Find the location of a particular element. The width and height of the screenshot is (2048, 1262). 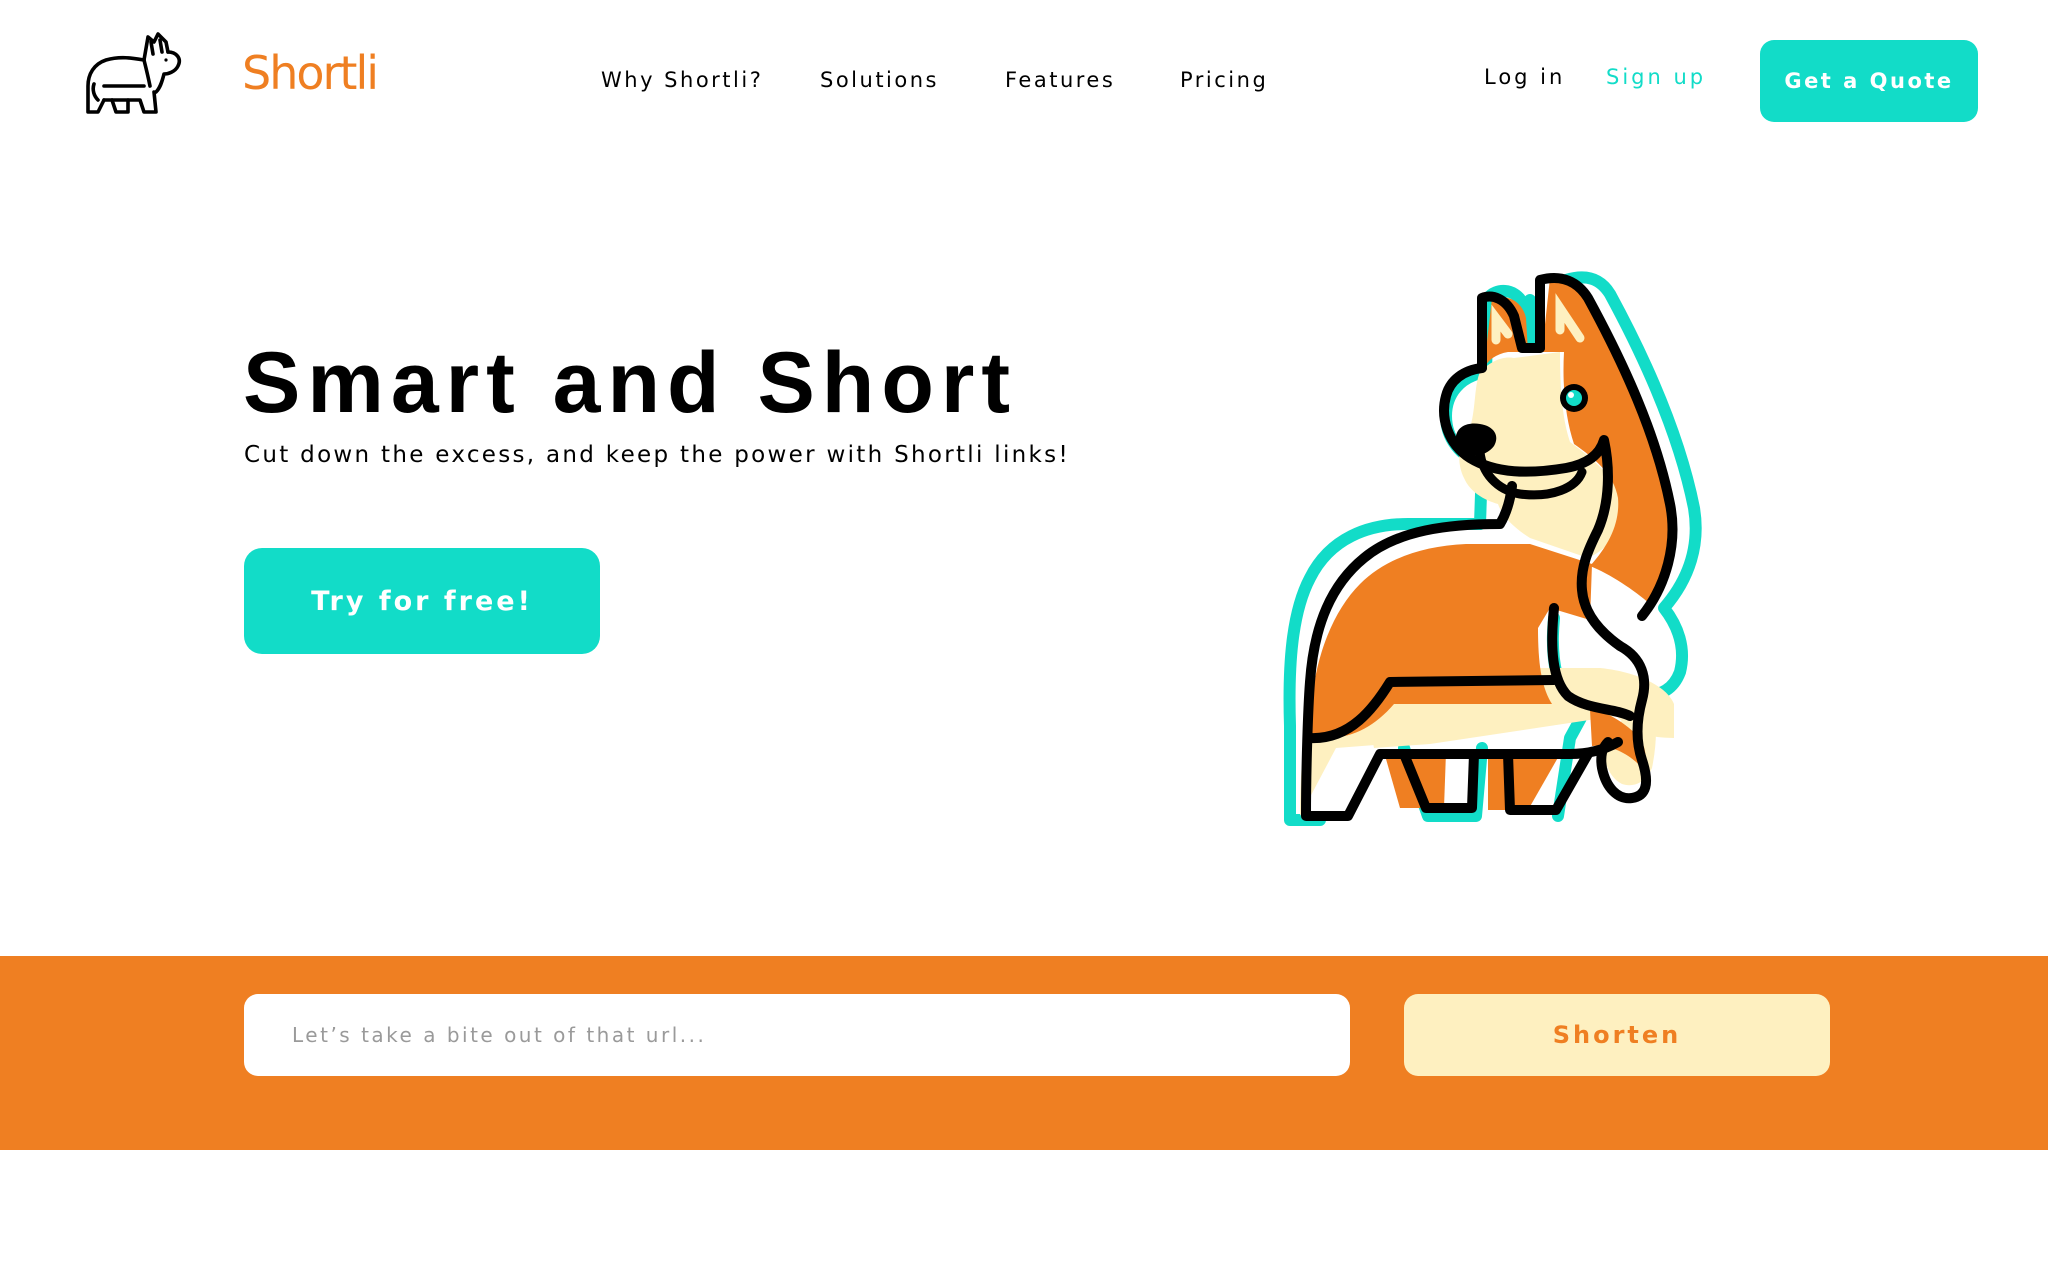

brand-name: Shortli is located at coordinates (310, 73).